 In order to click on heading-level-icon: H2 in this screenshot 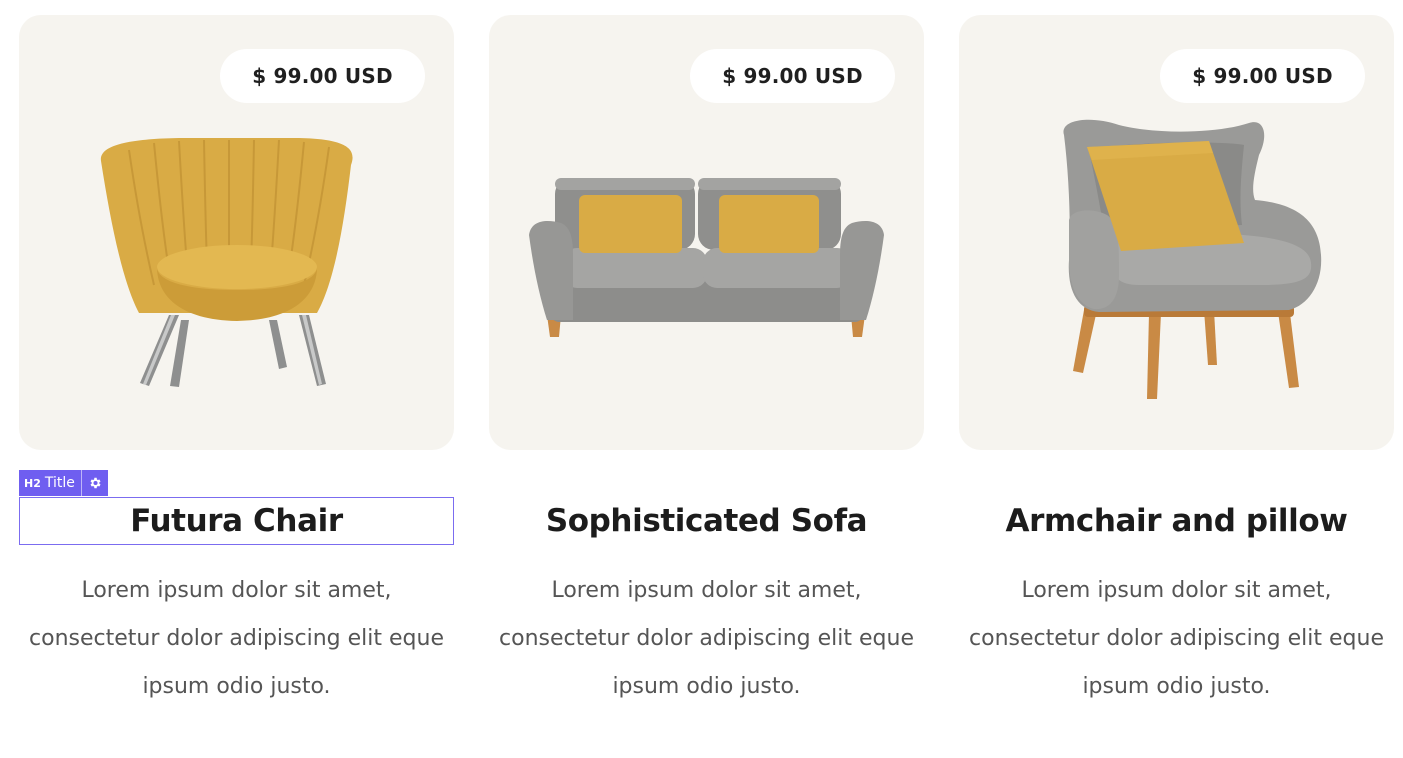, I will do `click(32, 483)`.